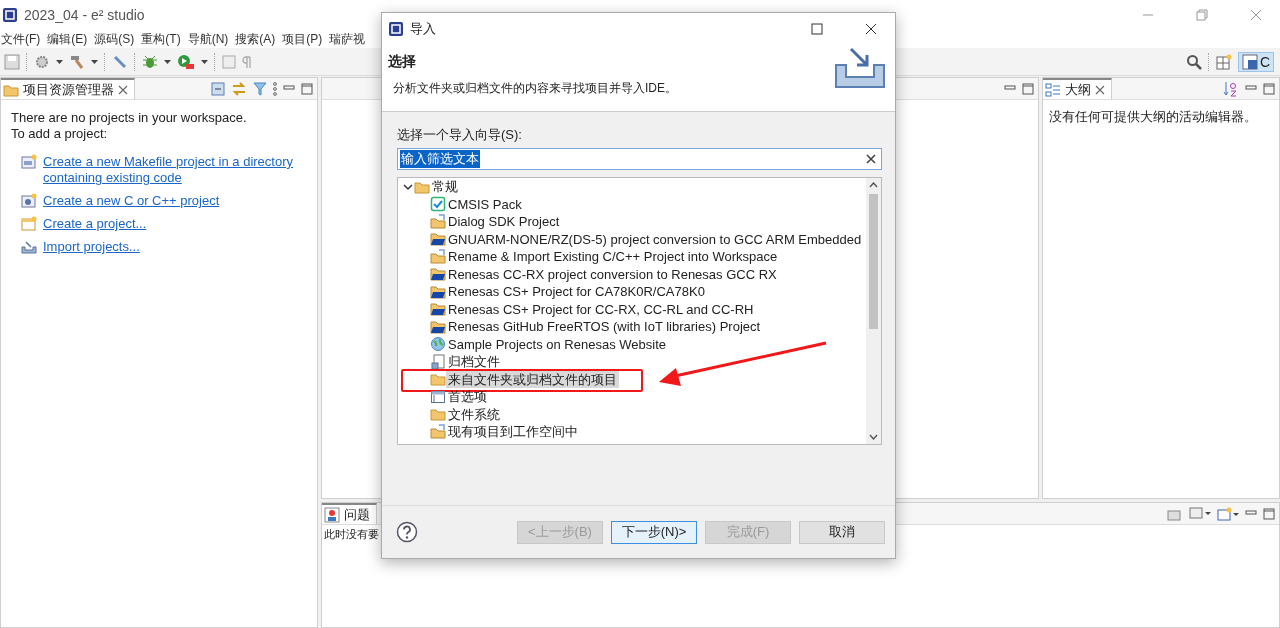 This screenshot has width=1280, height=628. What do you see at coordinates (604, 327) in the screenshot?
I see `tree-item: Renesas GitHub FreeRTOS (with IoT libraries) Project` at bounding box center [604, 327].